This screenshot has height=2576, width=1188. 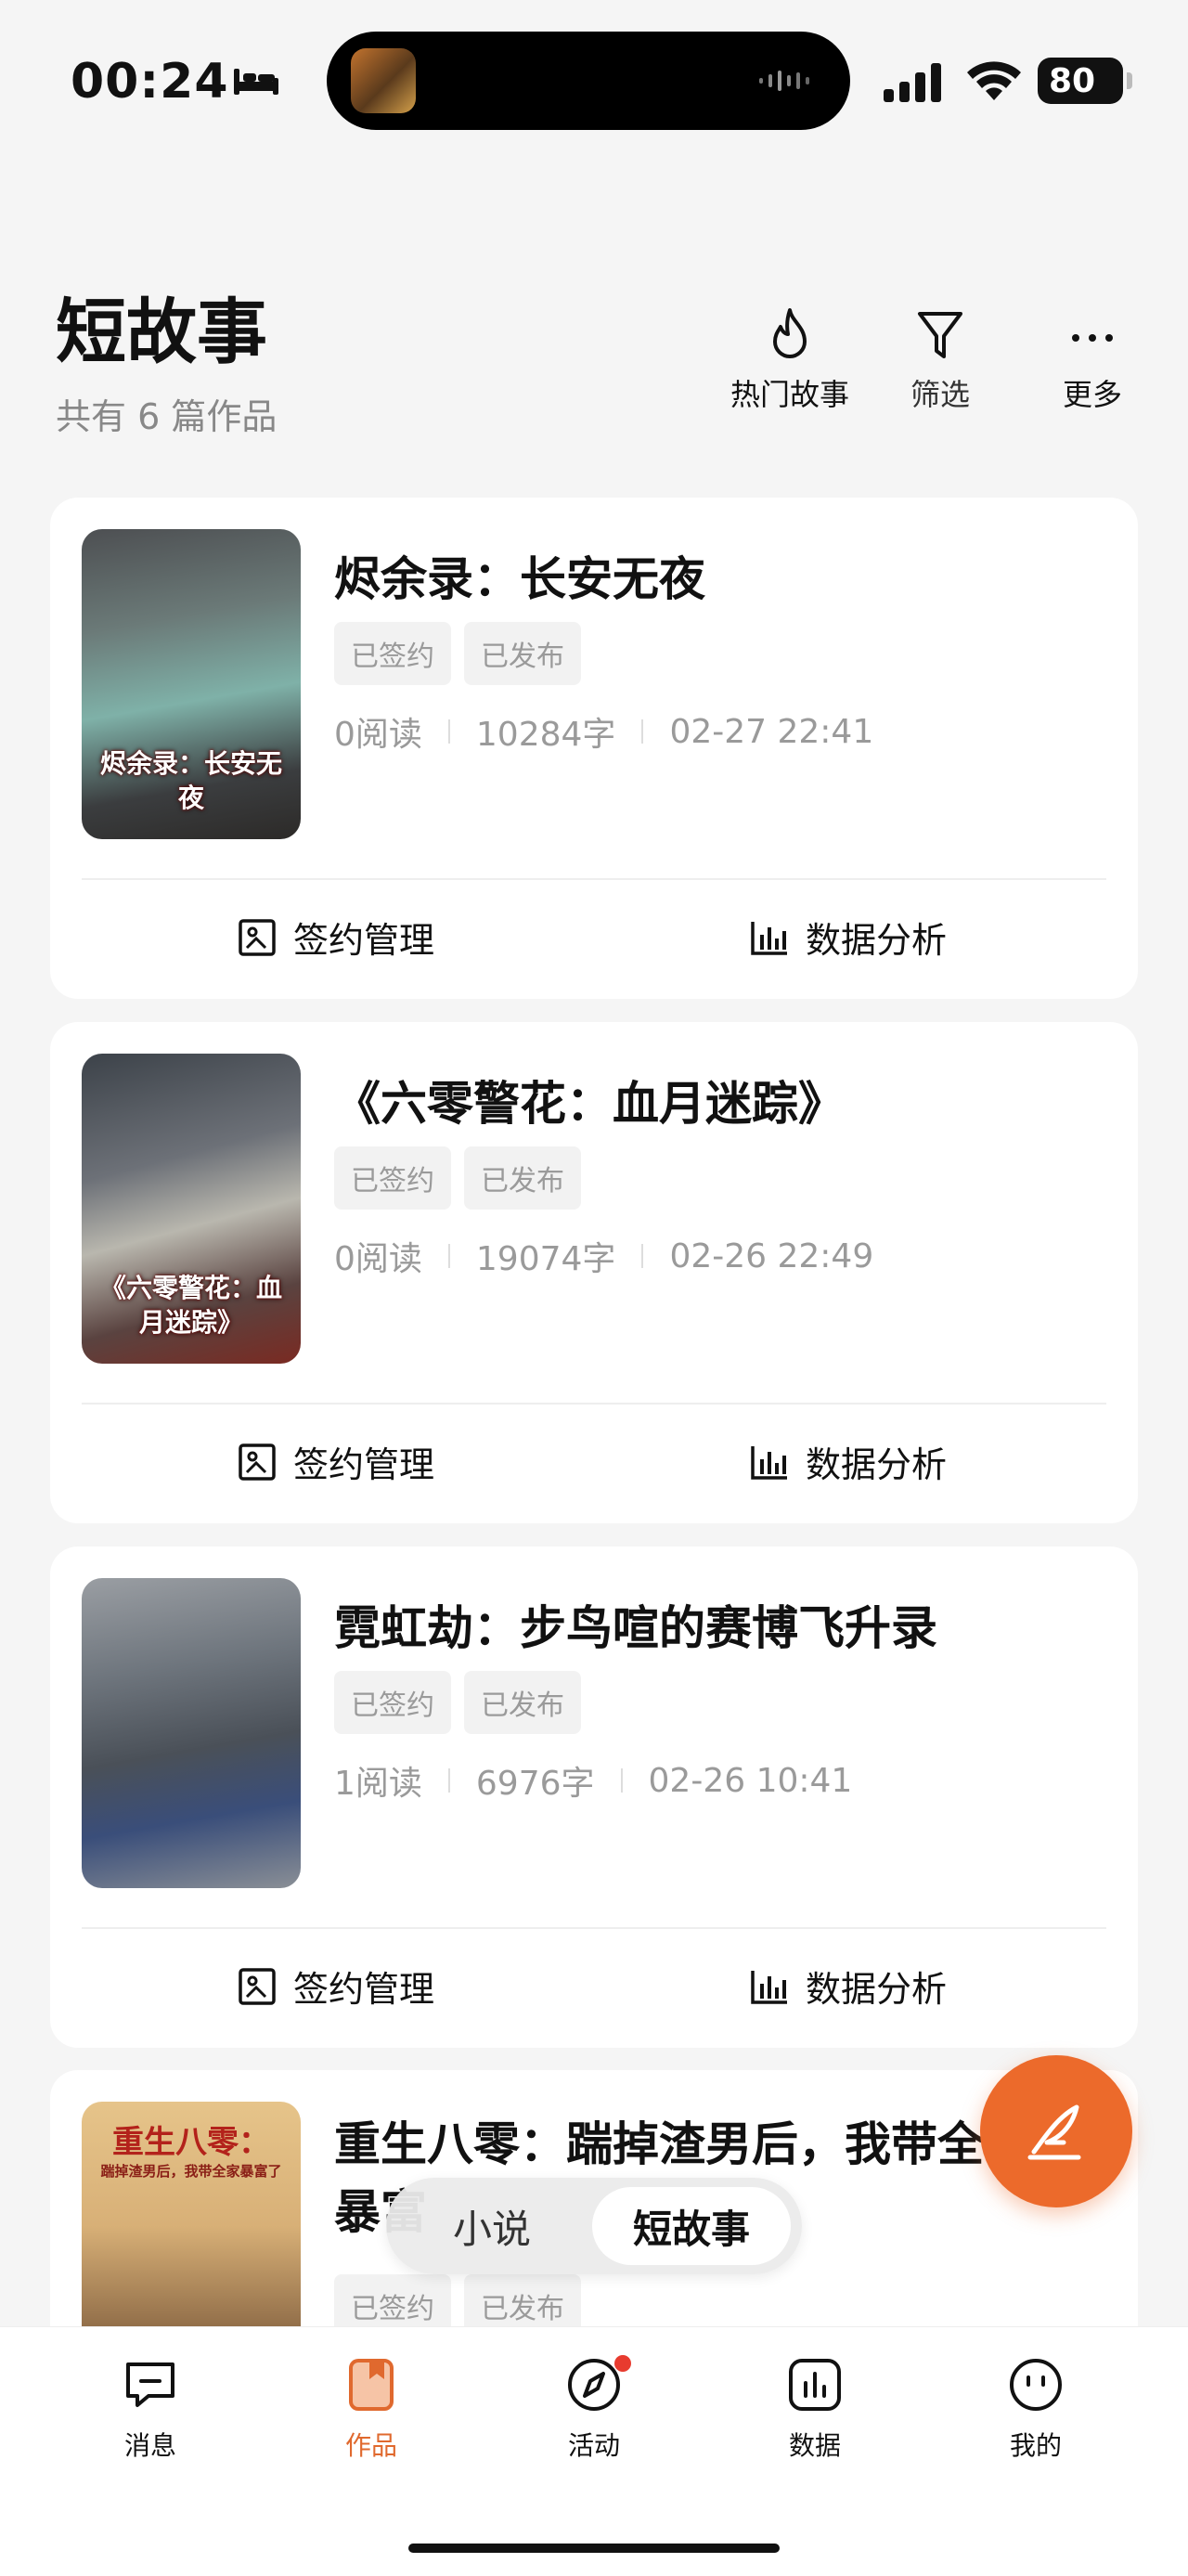 What do you see at coordinates (750, 1780) in the screenshot?
I see `update-time: 02-26 10:41` at bounding box center [750, 1780].